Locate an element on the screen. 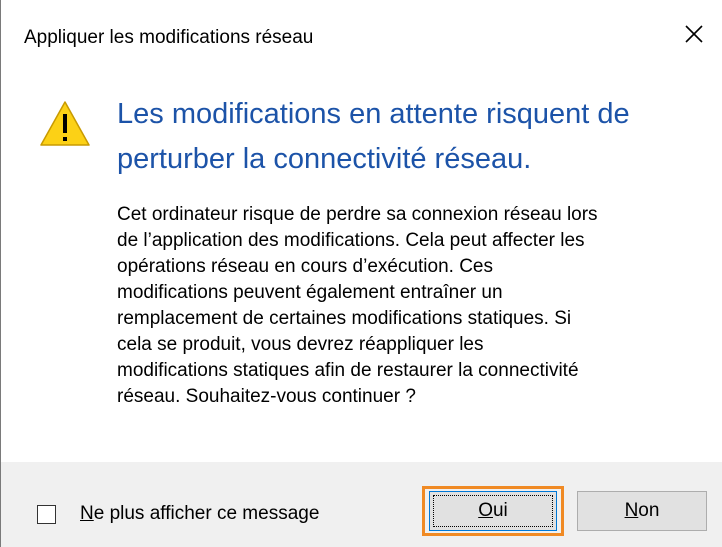 The height and width of the screenshot is (547, 722). close-button is located at coordinates (694, 34).